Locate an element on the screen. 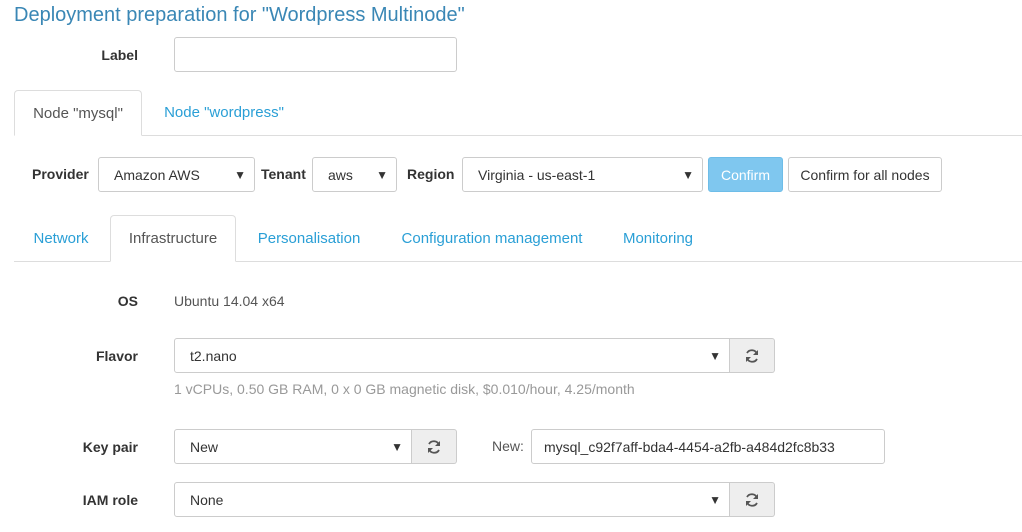 The height and width of the screenshot is (532, 1022). confirm-button: Confirm is located at coordinates (745, 174).